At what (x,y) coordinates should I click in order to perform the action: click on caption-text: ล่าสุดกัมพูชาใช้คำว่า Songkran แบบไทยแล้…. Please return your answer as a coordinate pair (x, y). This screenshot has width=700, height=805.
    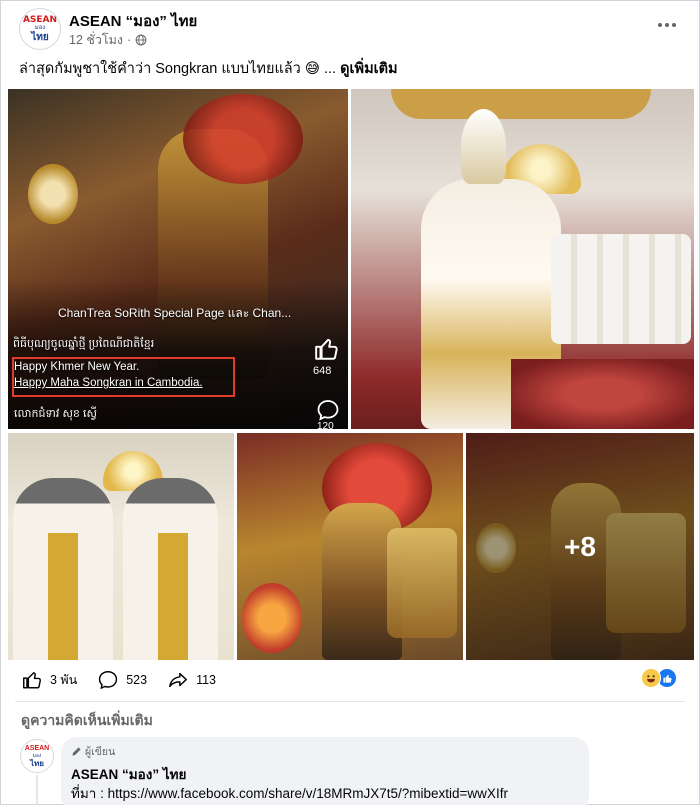
    Looking at the image, I should click on (160, 69).